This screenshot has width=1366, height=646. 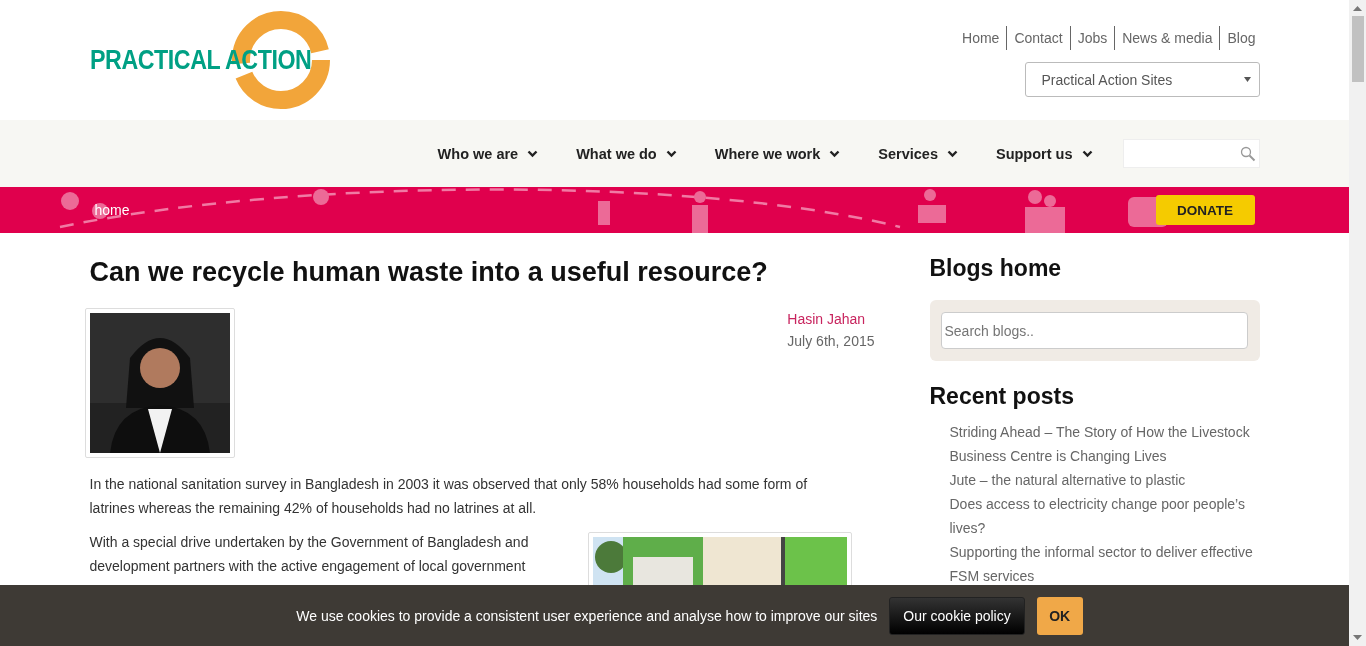 What do you see at coordinates (1205, 210) in the screenshot?
I see `donate-button: DONATE` at bounding box center [1205, 210].